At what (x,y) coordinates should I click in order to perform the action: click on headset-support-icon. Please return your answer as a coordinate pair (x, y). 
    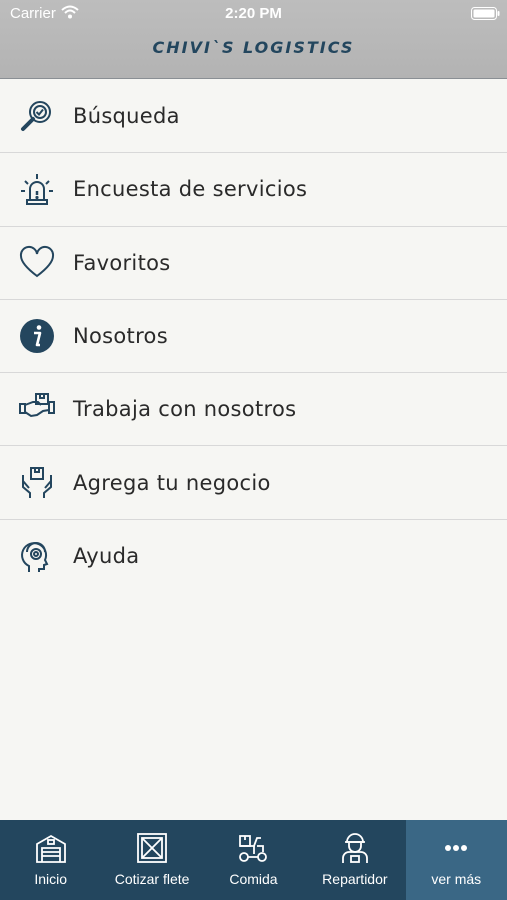
    Looking at the image, I should click on (37, 556).